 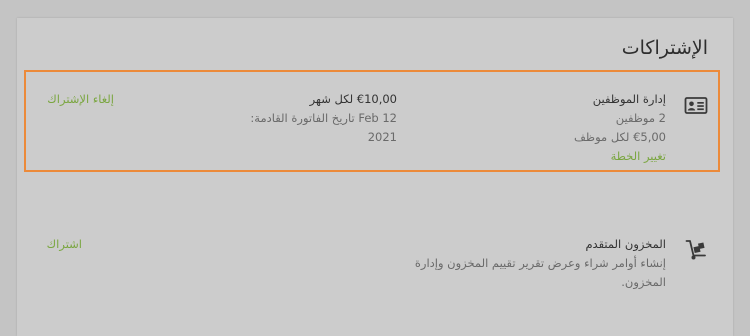 I want to click on contact-card-icon, so click(x=696, y=106).